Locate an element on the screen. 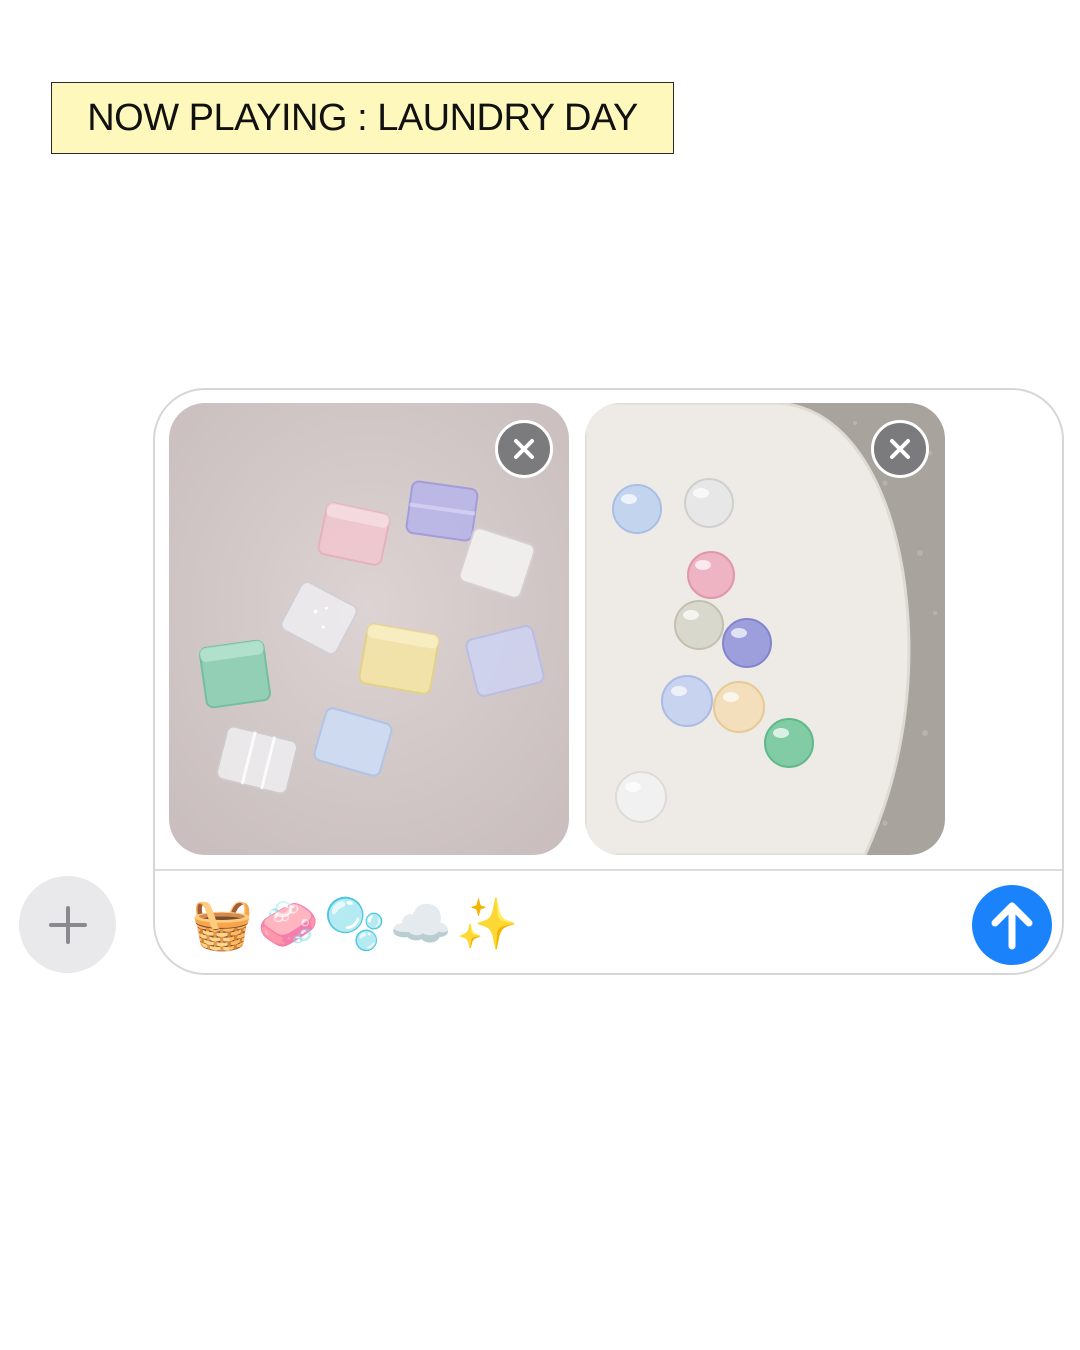 Image resolution: width=1080 pixels, height=1350 pixels. arrow-up-icon is located at coordinates (1012, 926).